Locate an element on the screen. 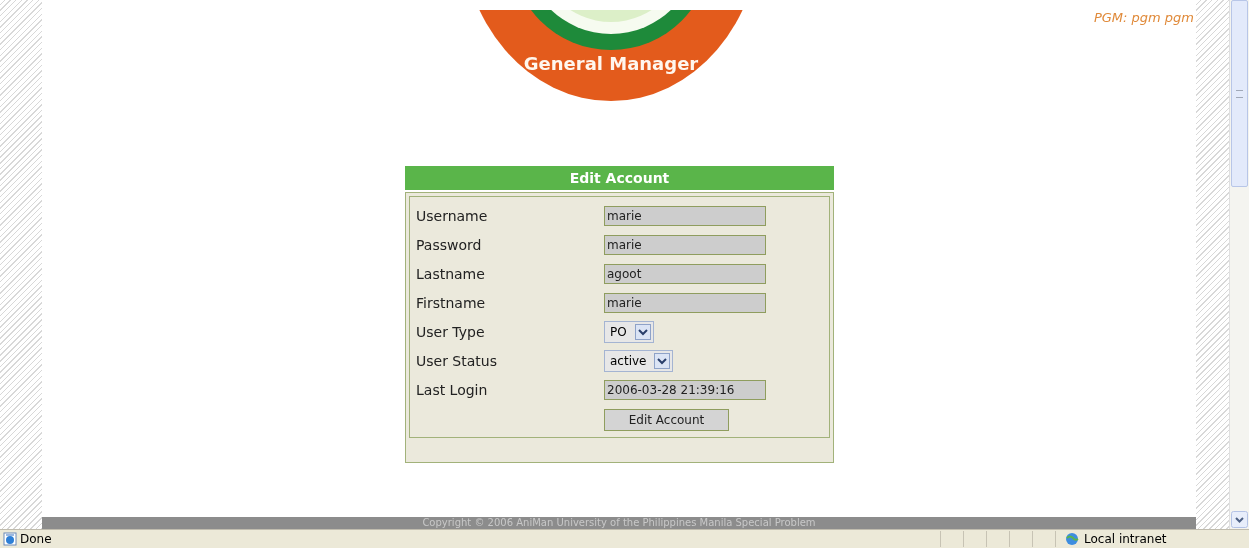  logo-text: General Manager is located at coordinates (611, 63).